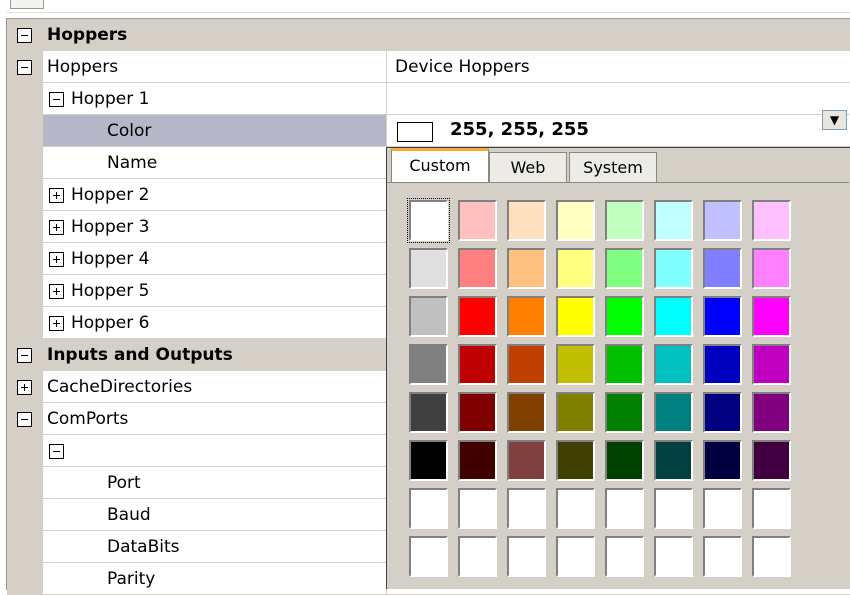 The image size is (850, 595). Describe the element at coordinates (528, 167) in the screenshot. I see `tab-web: Web` at that location.